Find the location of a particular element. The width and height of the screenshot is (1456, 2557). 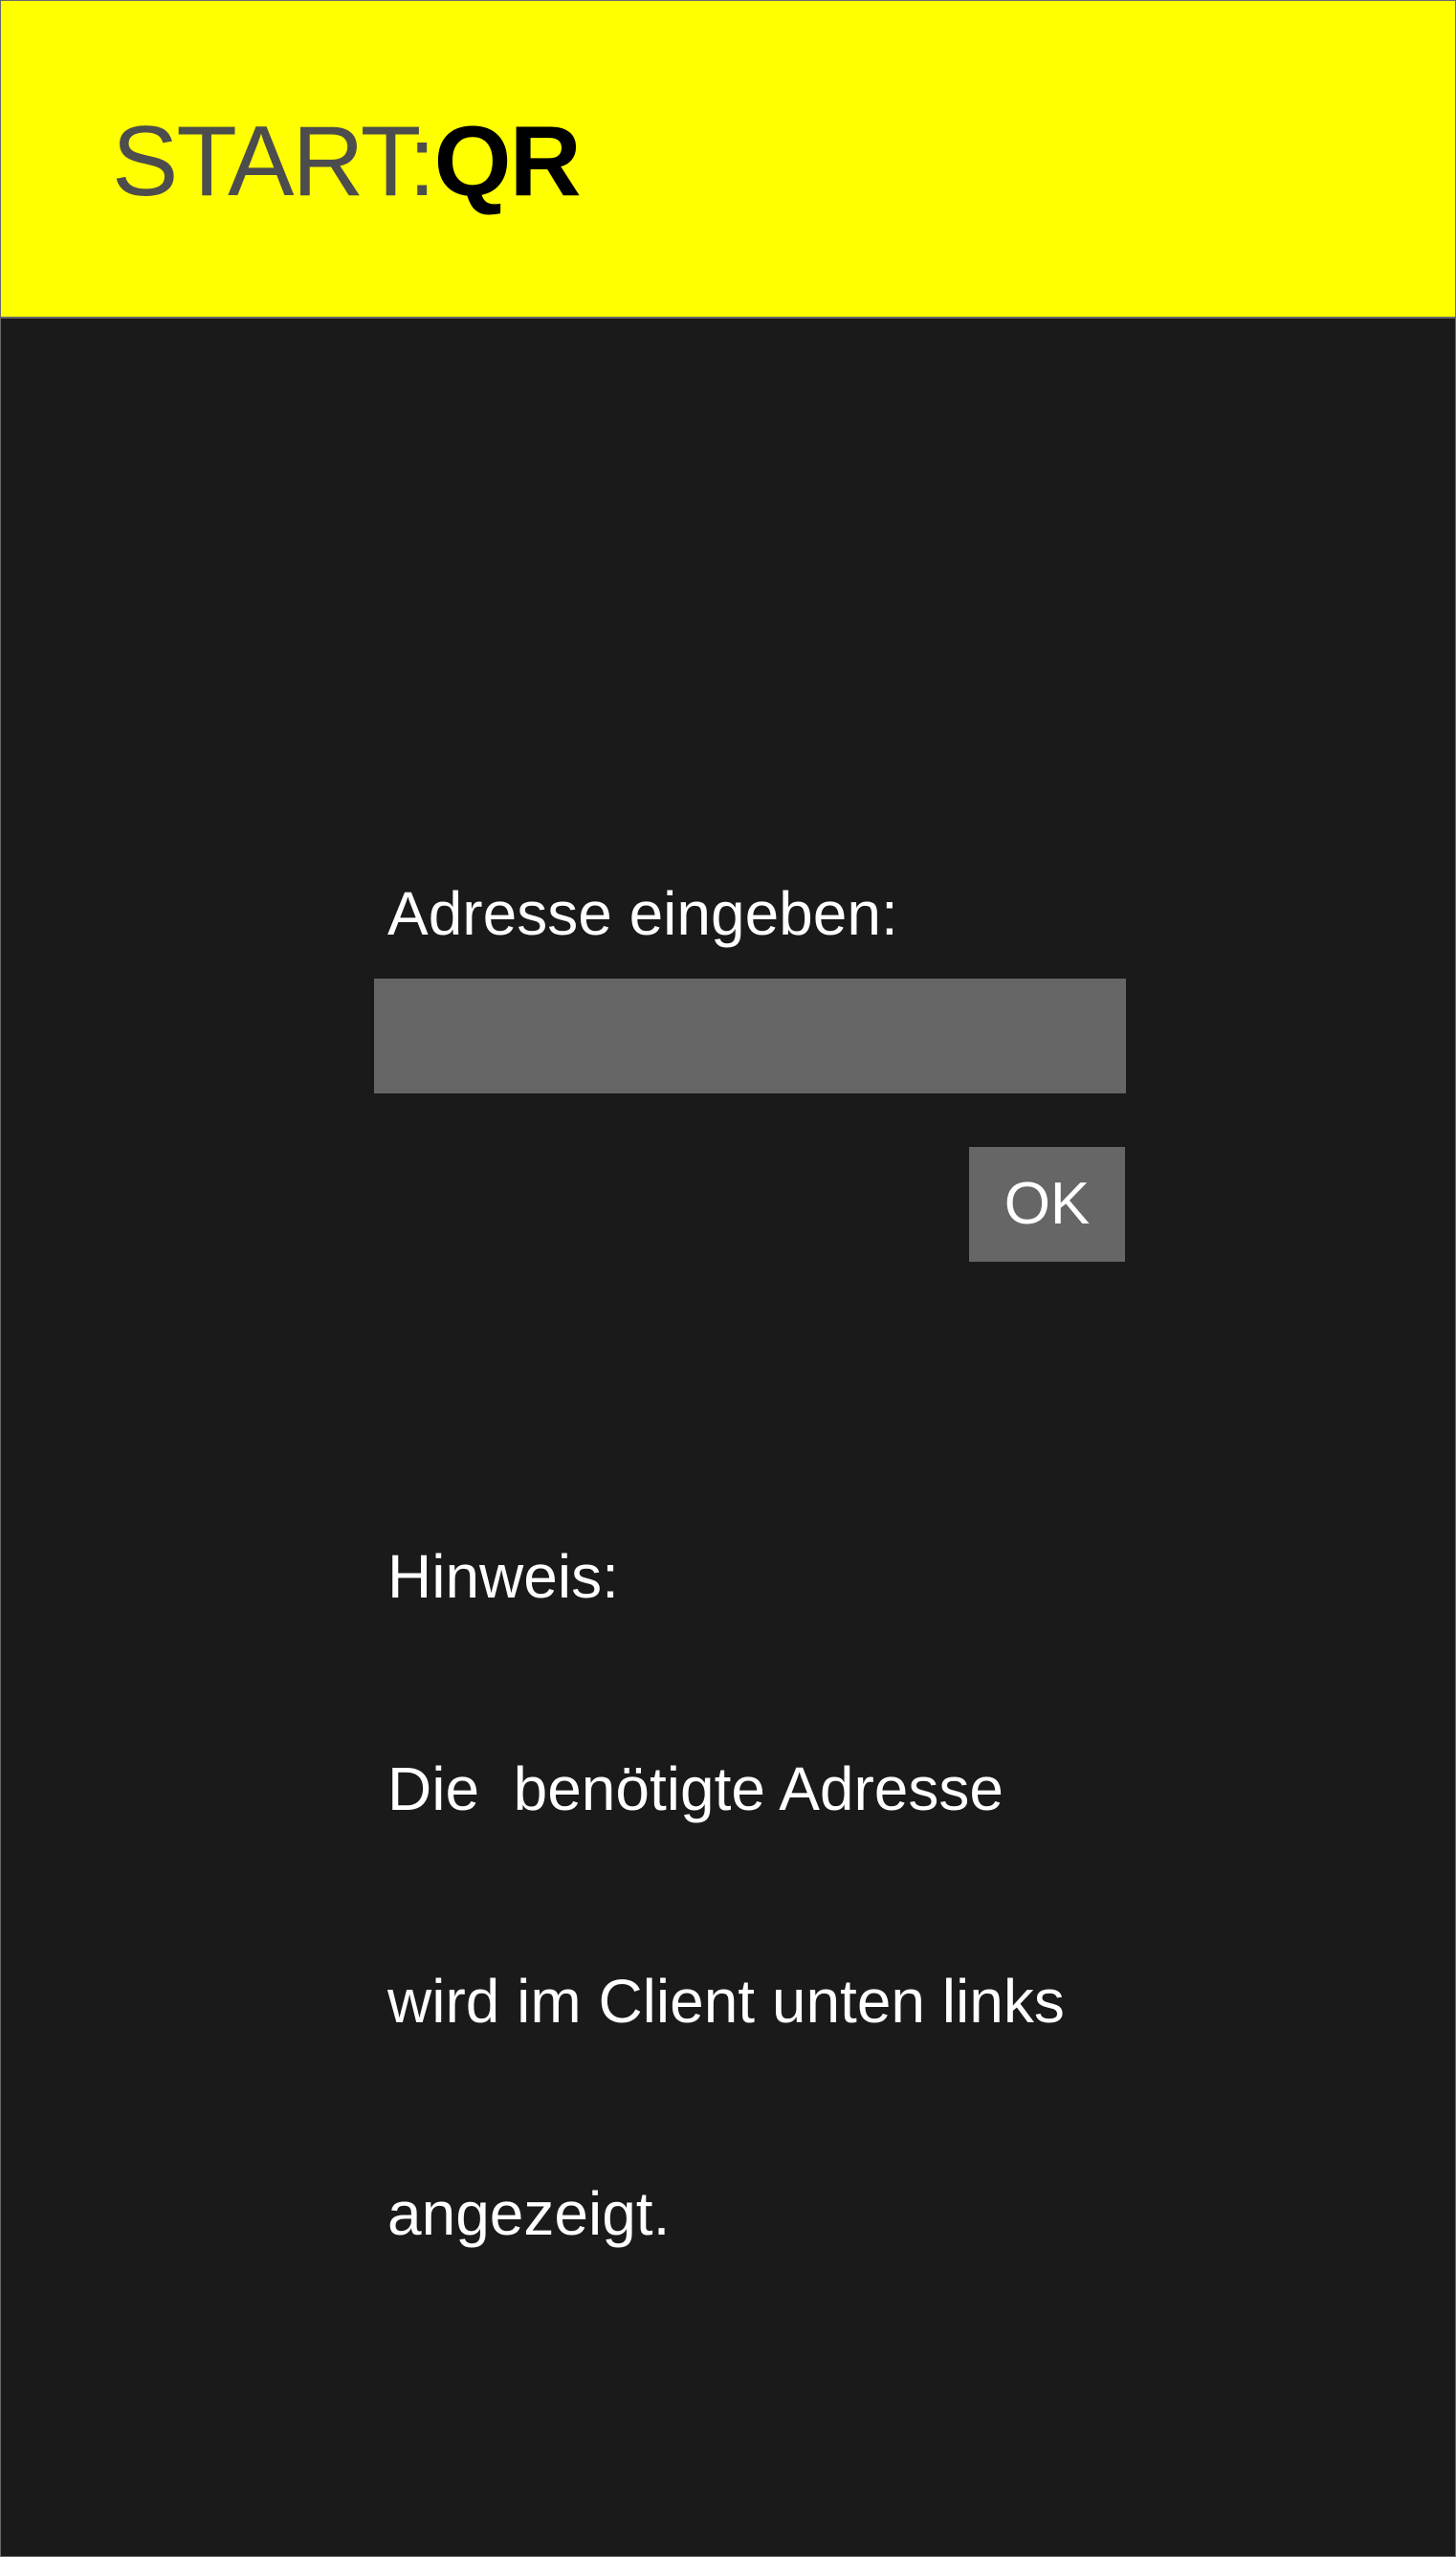

hint-title: Hinweis: is located at coordinates (503, 1576).